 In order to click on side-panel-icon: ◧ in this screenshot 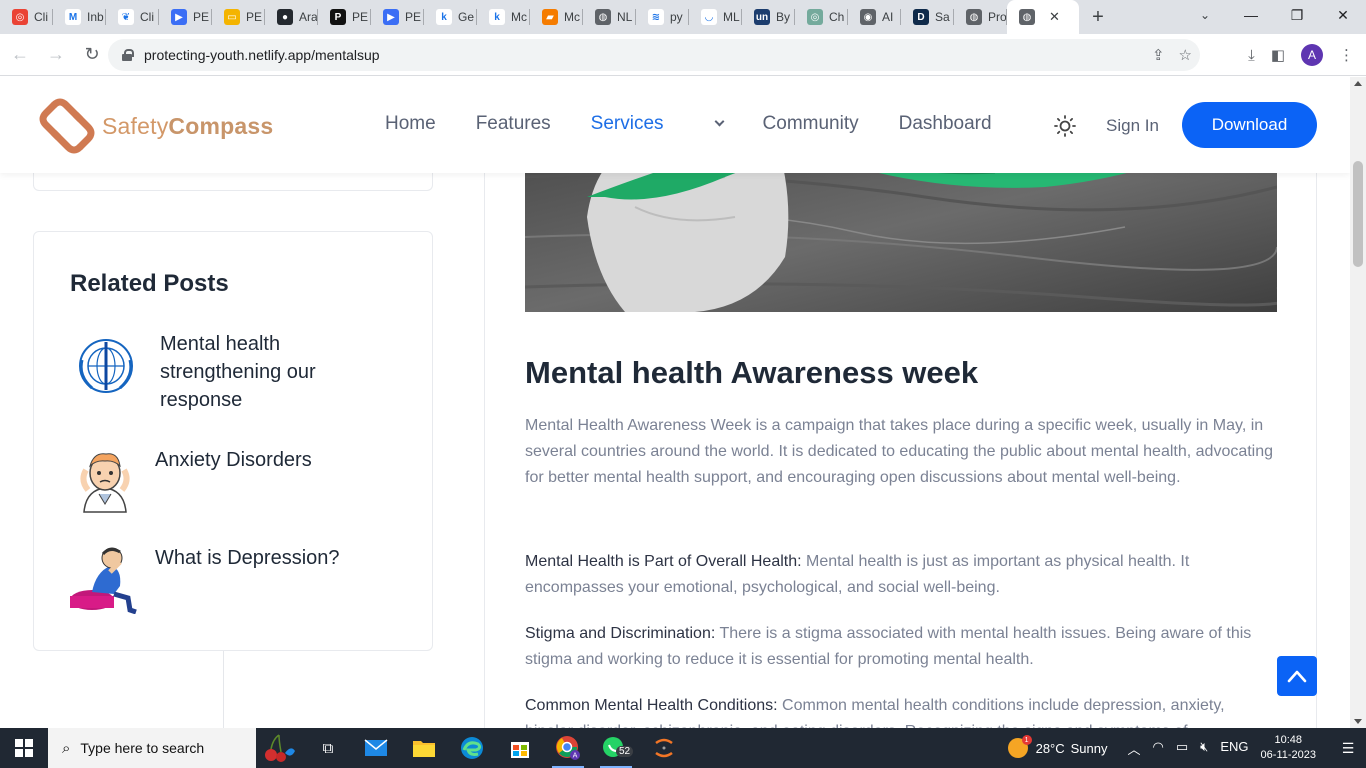, I will do `click(1278, 55)`.